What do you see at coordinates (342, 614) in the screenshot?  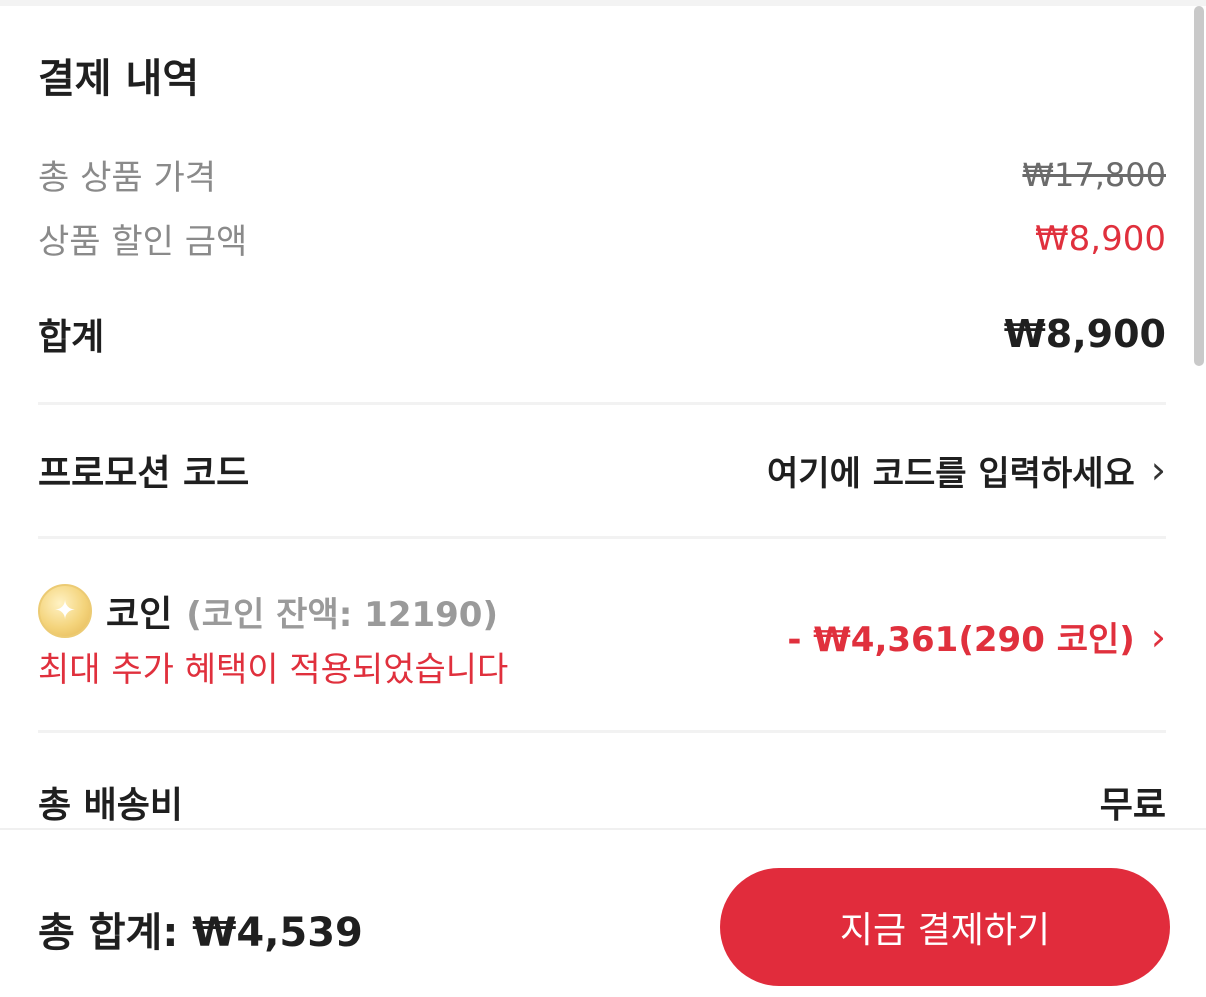 I see `coin-balance: (코인 잔액: 12190)` at bounding box center [342, 614].